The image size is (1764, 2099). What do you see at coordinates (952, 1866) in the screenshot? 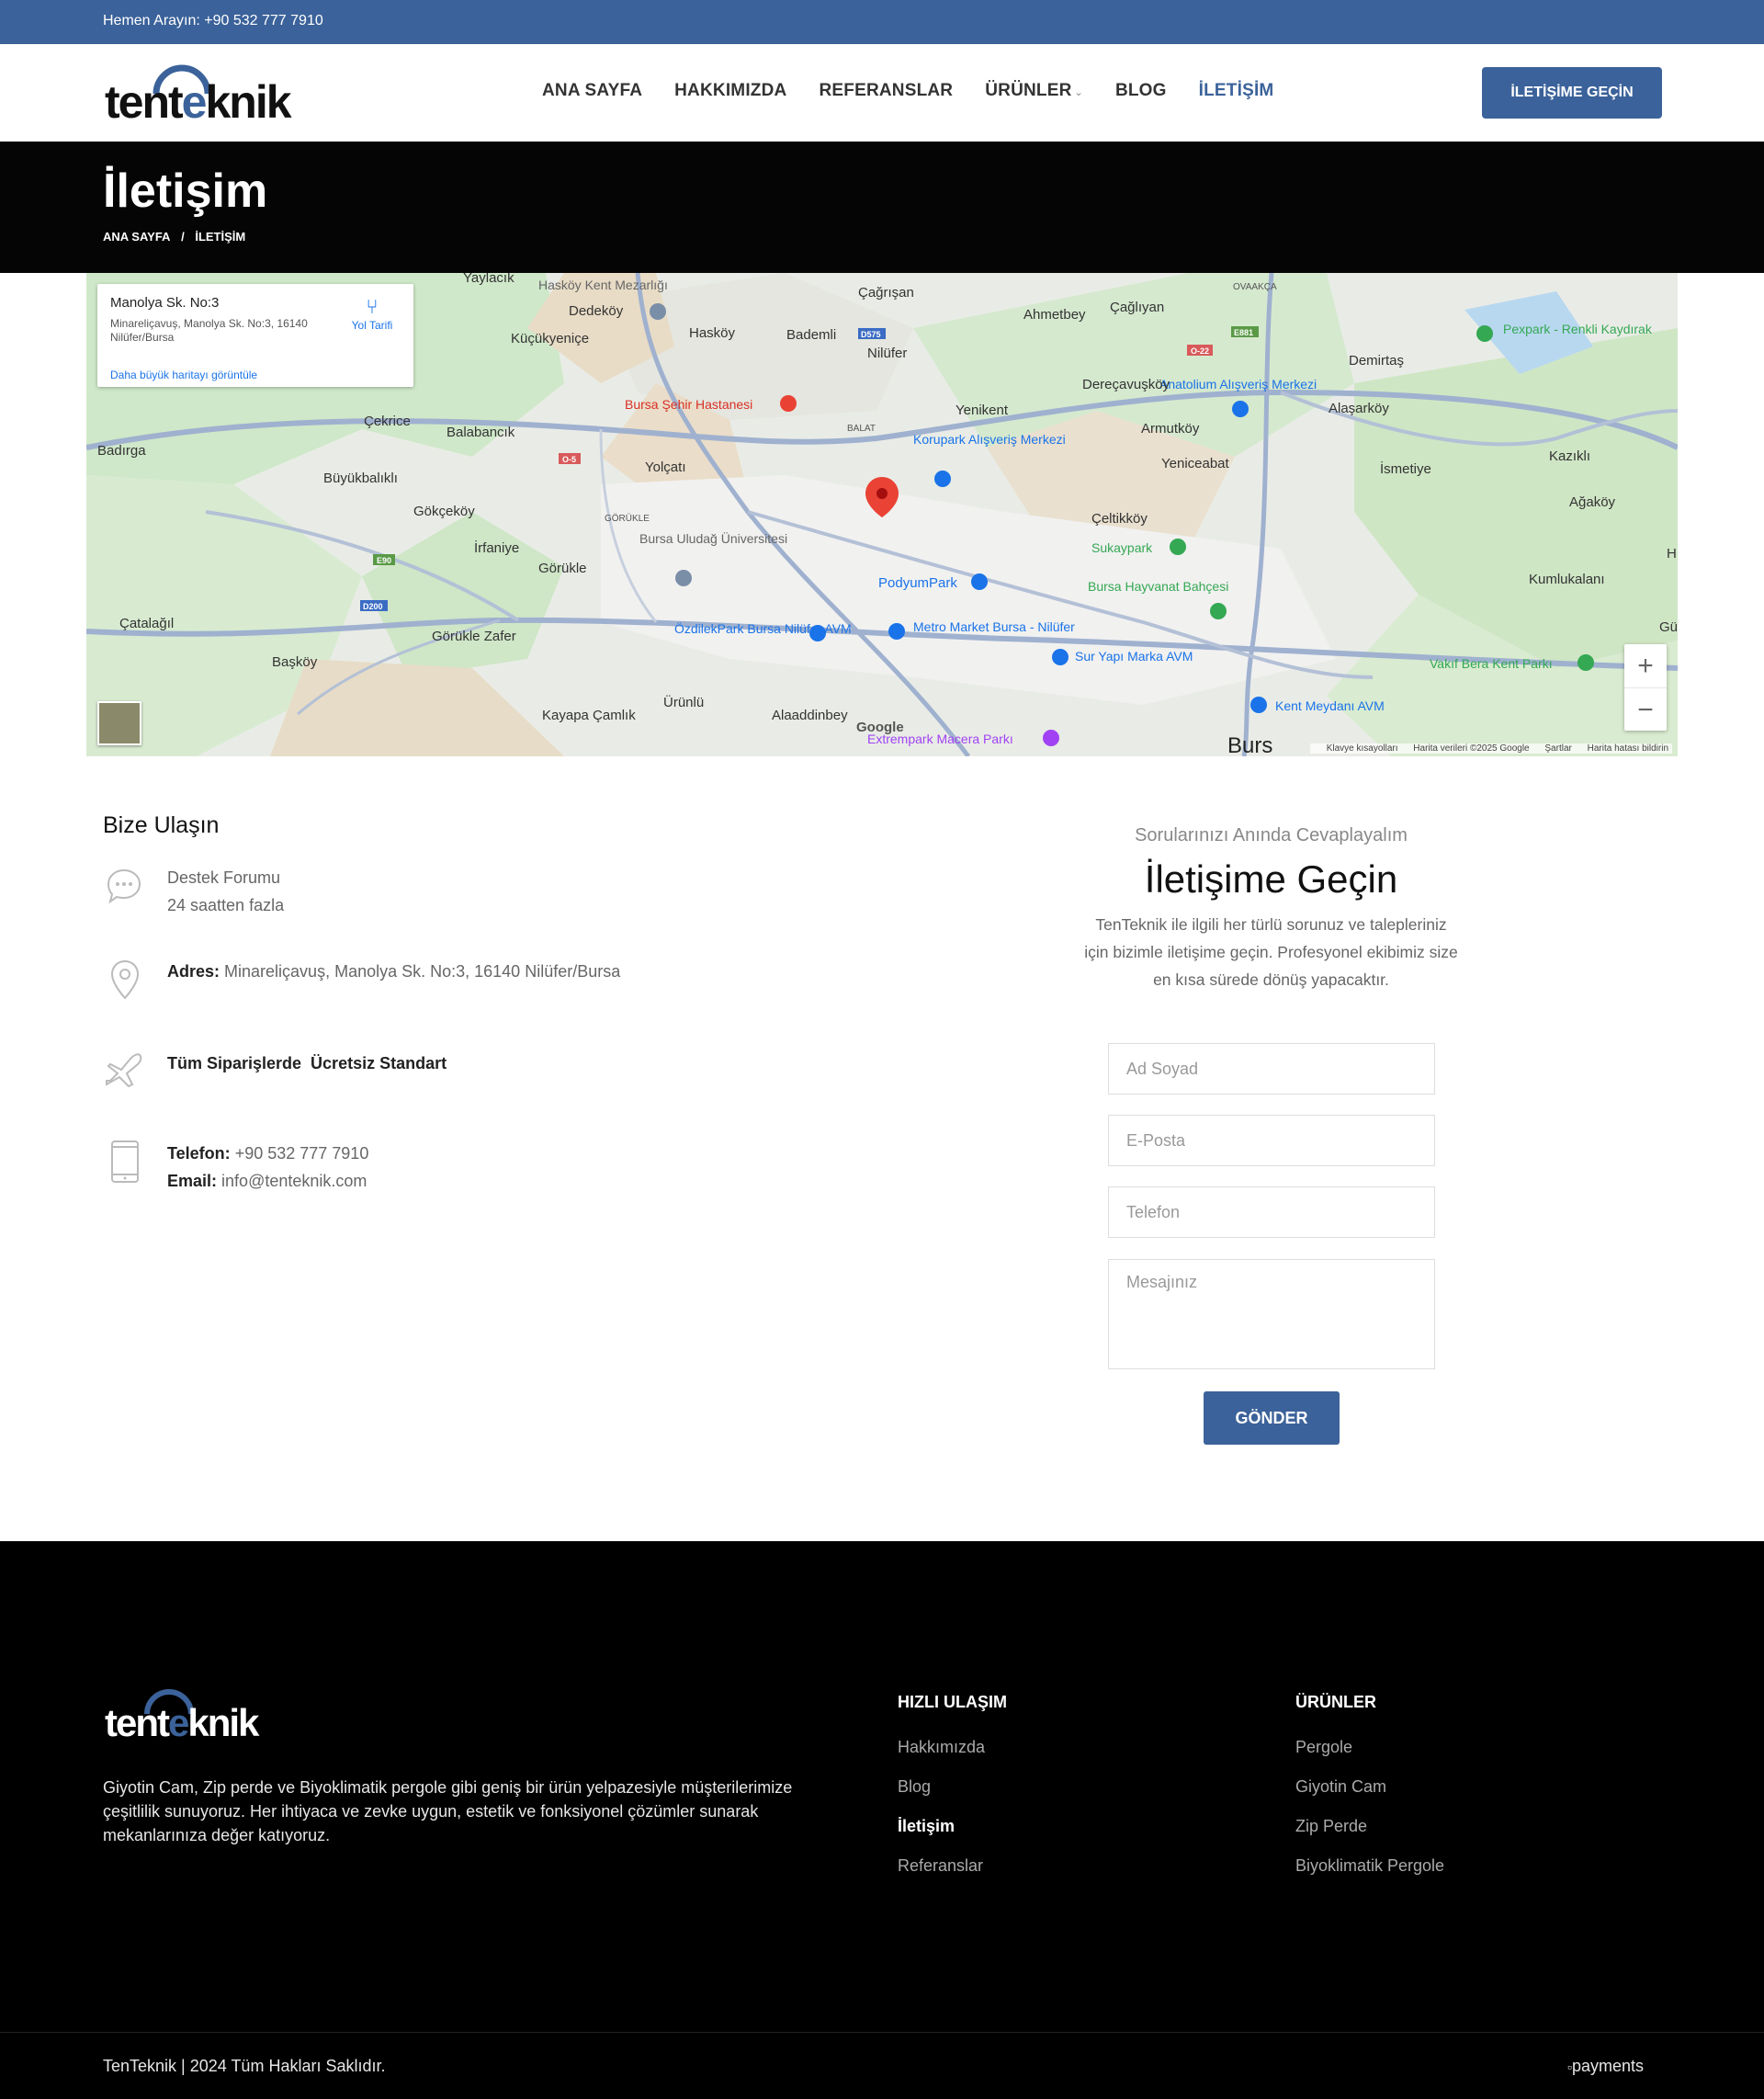
I see `footer-link-referanslar: Referanslar` at bounding box center [952, 1866].